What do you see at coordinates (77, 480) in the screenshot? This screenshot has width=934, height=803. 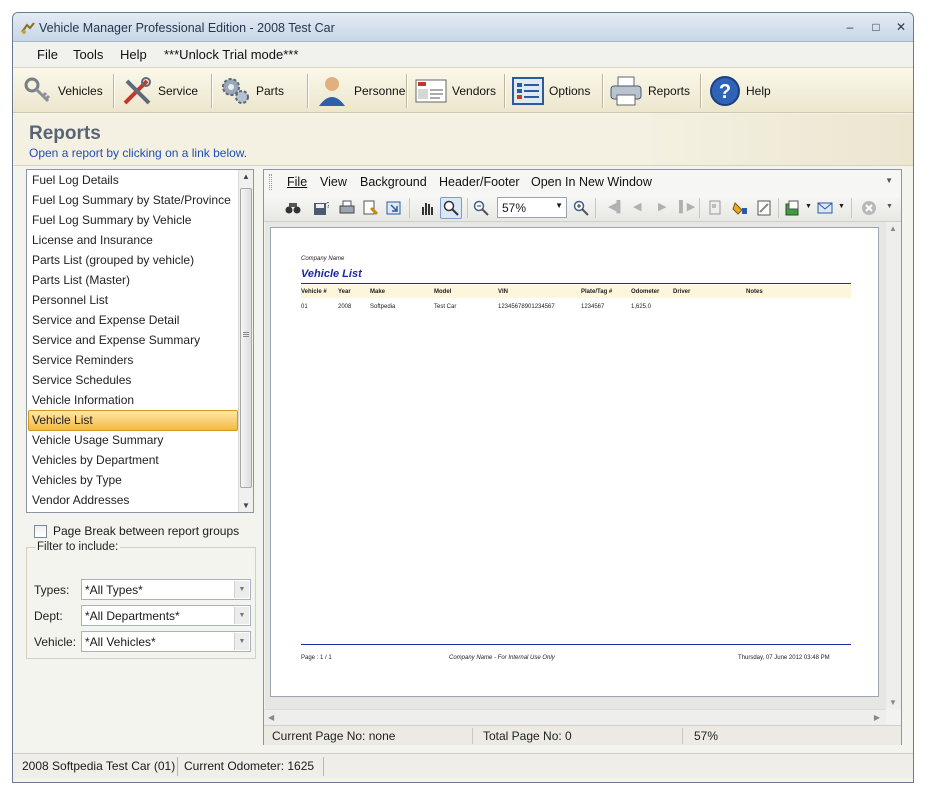 I see `report-list-item: Vehicles by Type` at bounding box center [77, 480].